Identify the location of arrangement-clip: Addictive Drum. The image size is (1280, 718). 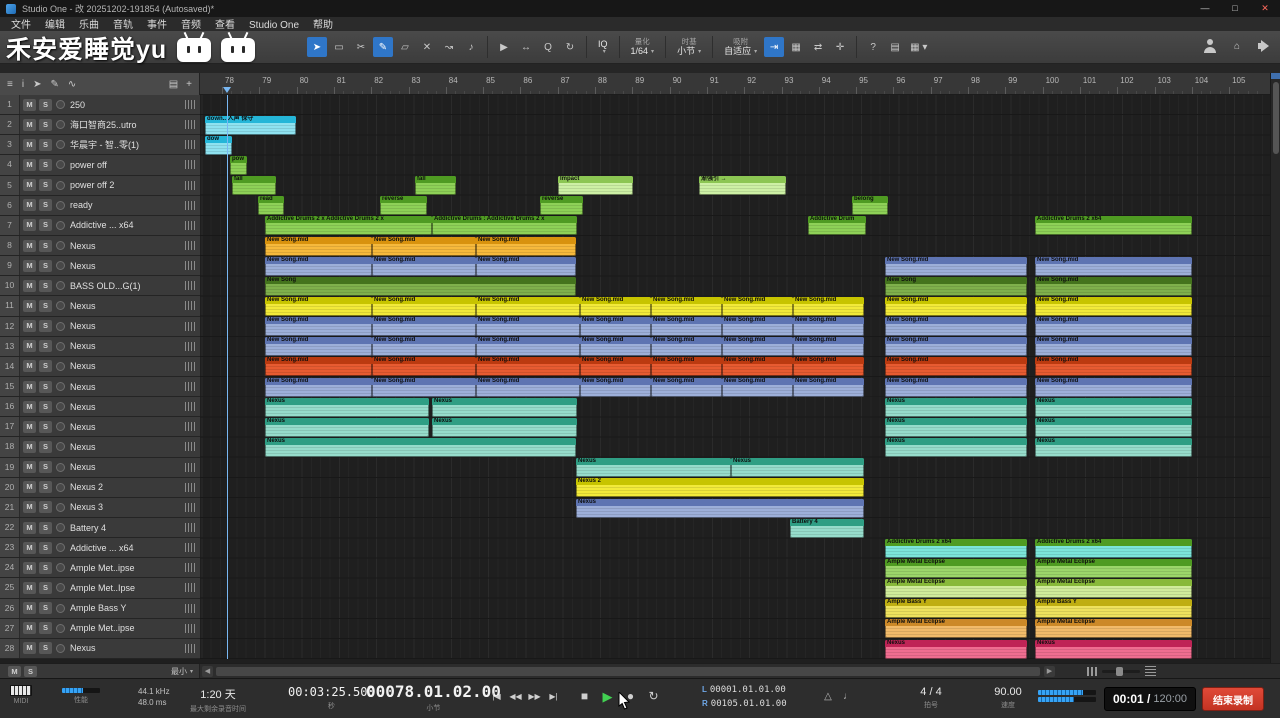
(837, 226).